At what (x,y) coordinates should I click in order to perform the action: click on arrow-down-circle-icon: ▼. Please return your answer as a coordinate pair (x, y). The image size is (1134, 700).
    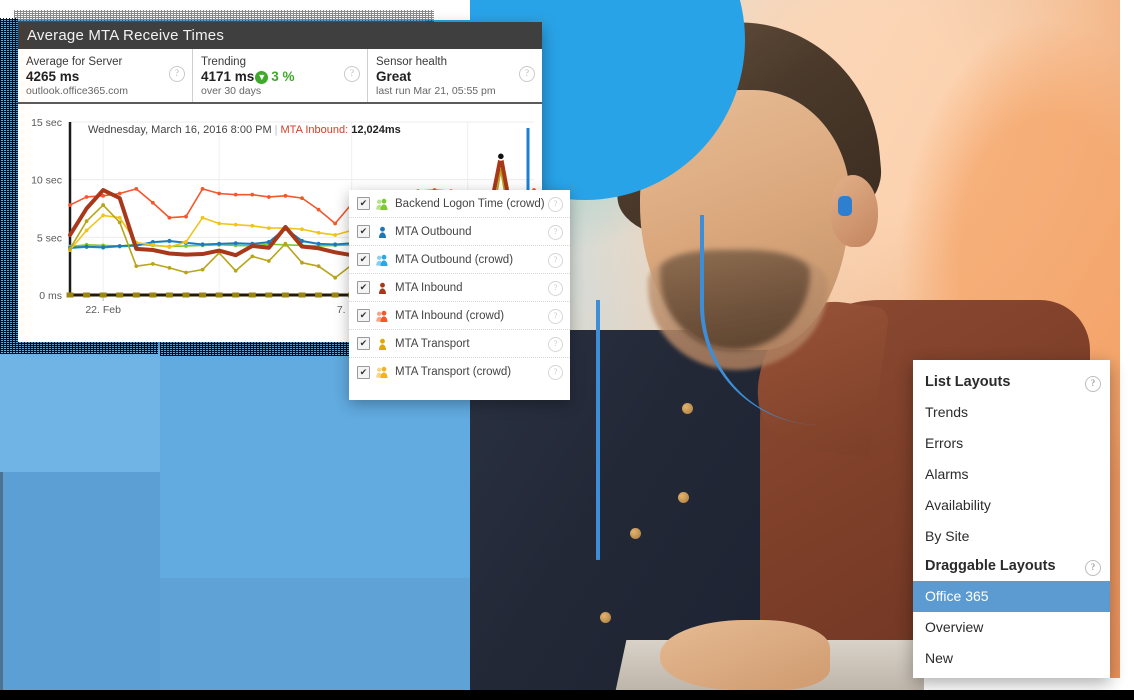
    Looking at the image, I should click on (262, 77).